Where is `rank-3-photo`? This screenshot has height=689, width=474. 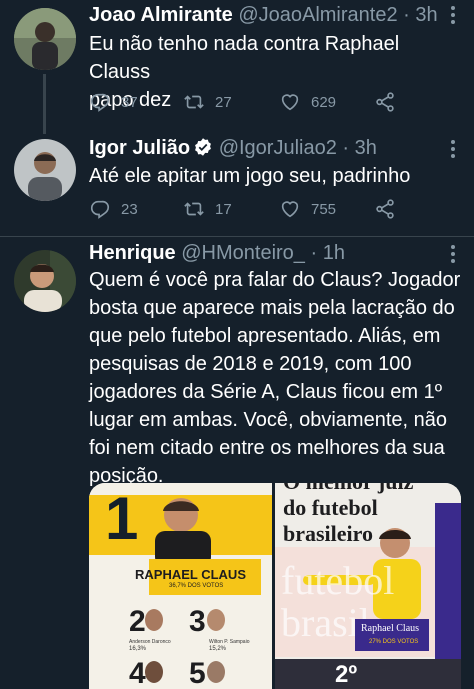
rank-3-photo is located at coordinates (216, 620).